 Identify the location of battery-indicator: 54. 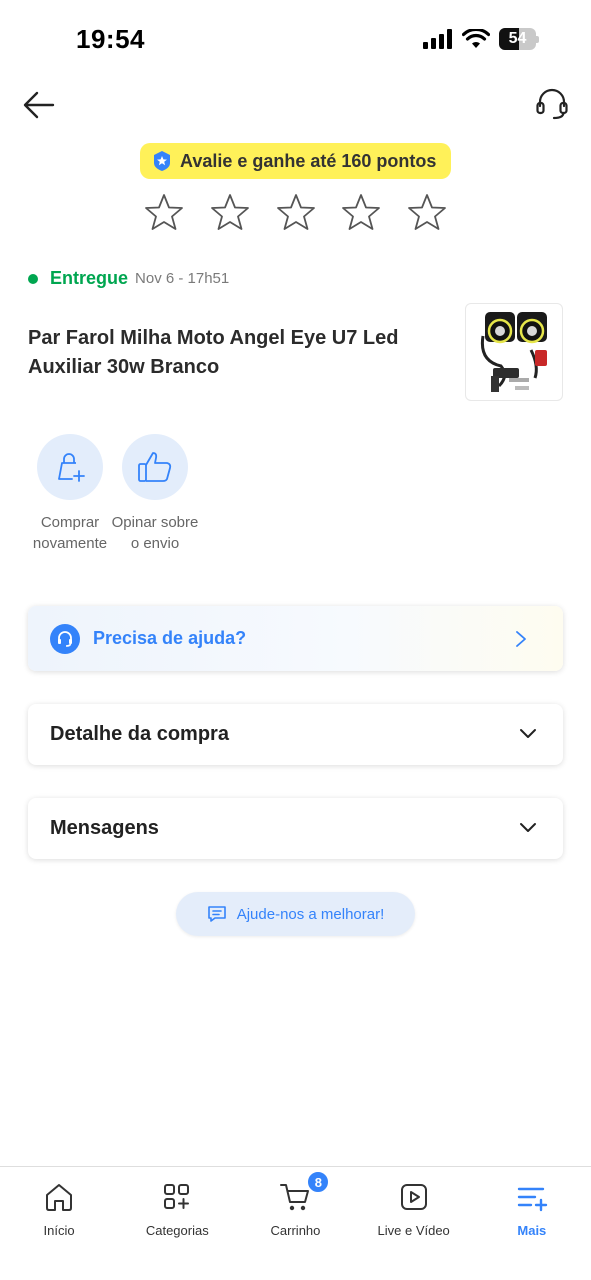
(519, 39).